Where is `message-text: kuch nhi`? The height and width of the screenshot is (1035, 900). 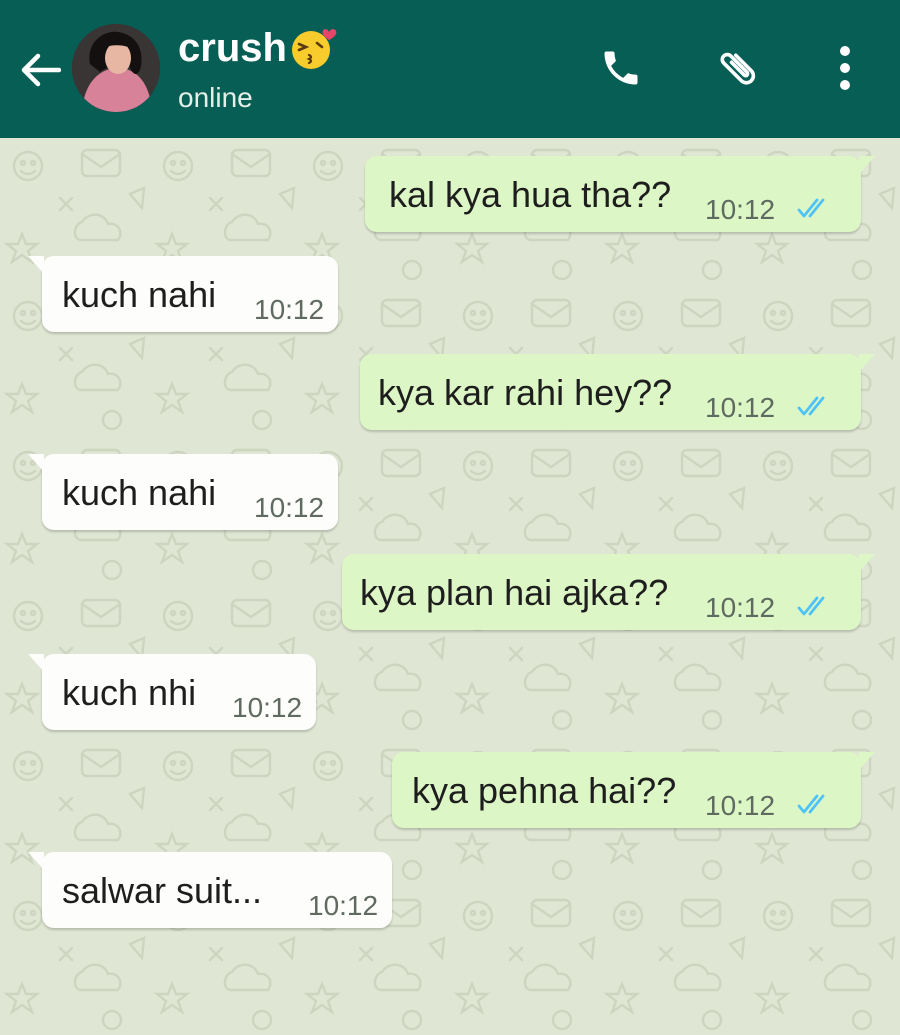
message-text: kuch nhi is located at coordinates (129, 692).